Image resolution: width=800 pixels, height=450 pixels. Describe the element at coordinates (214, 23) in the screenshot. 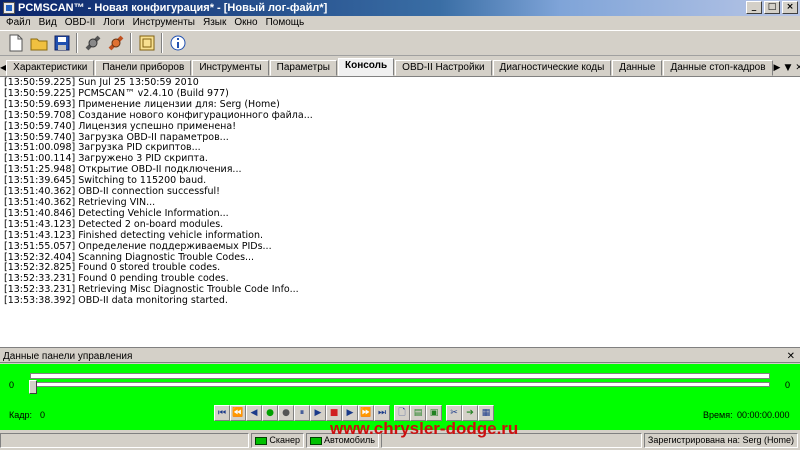

I see `menu-language: Язык` at that location.